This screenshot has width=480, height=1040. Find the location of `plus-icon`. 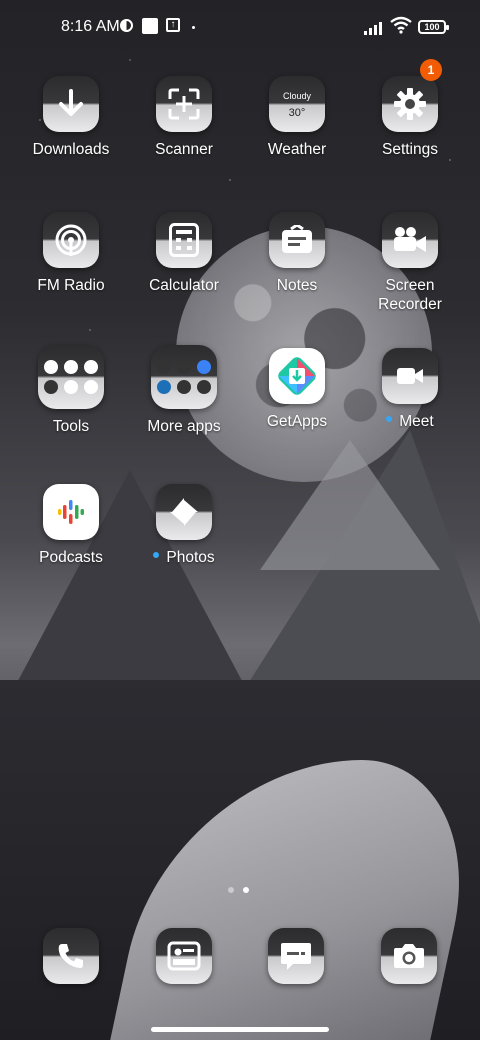

plus-icon is located at coordinates (91, 387).